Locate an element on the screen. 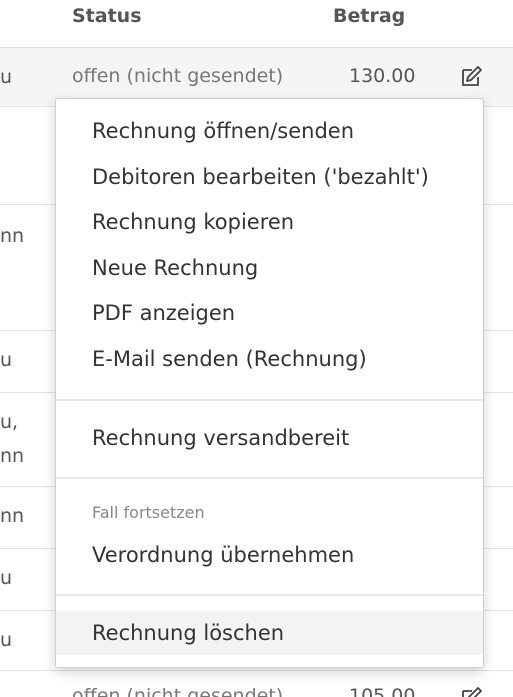 The image size is (513, 697). menu-item-invoice-ready-to-ship: Rechnung versandbereit is located at coordinates (269, 438).